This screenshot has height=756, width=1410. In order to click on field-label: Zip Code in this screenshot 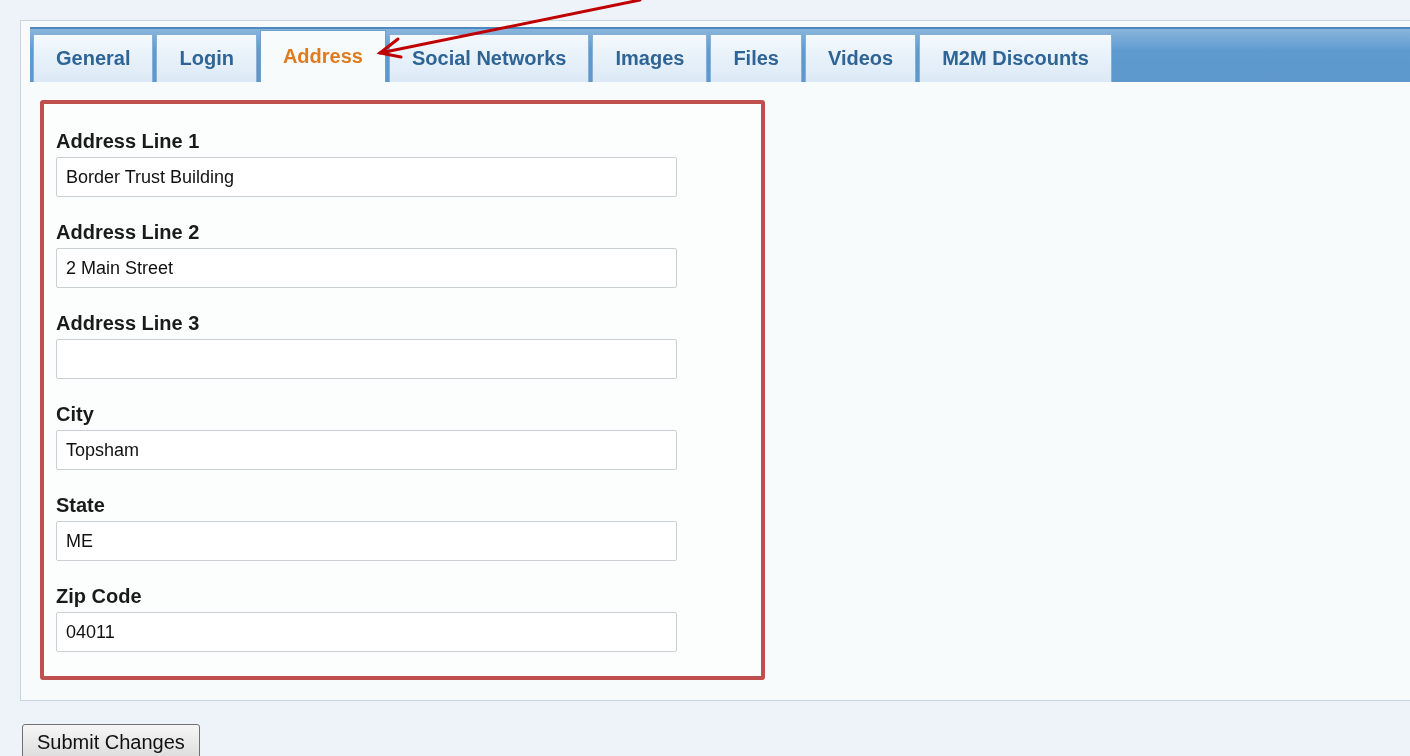, I will do `click(99, 597)`.